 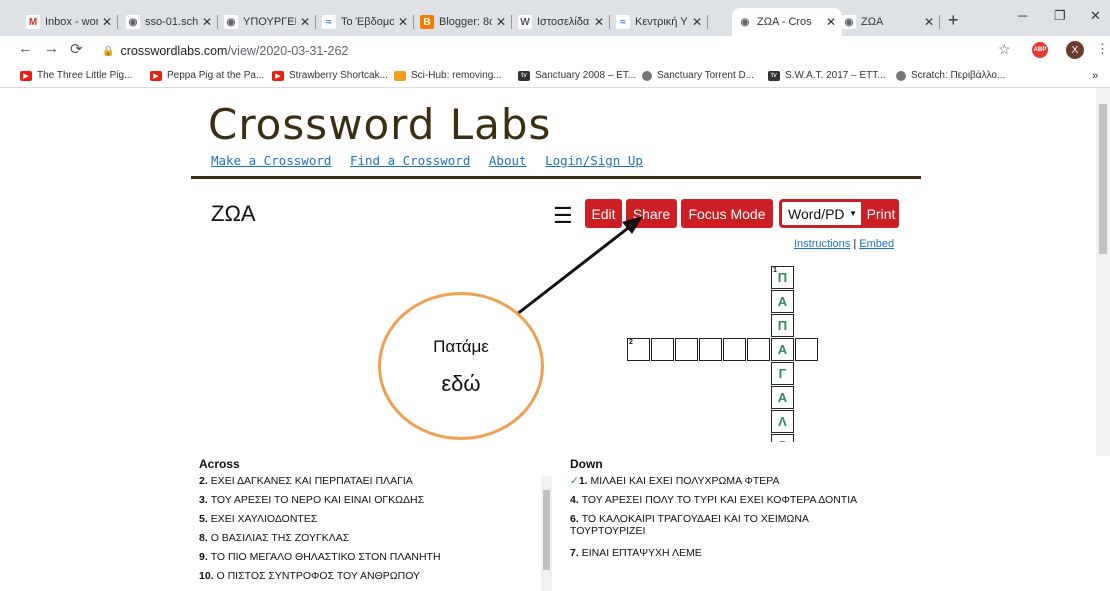 I want to click on cell-letter: Ο, so click(x=782, y=440).